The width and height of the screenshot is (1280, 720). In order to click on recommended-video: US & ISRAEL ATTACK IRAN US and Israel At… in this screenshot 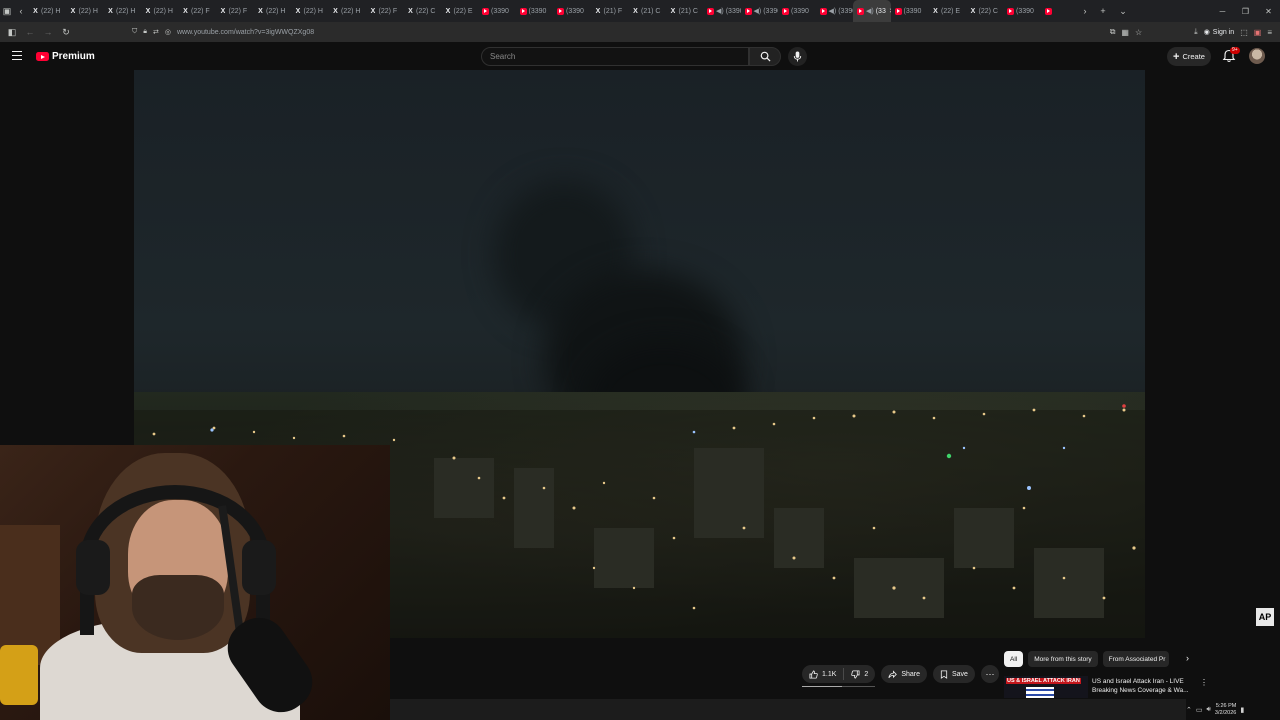, I will do `click(1106, 687)`.